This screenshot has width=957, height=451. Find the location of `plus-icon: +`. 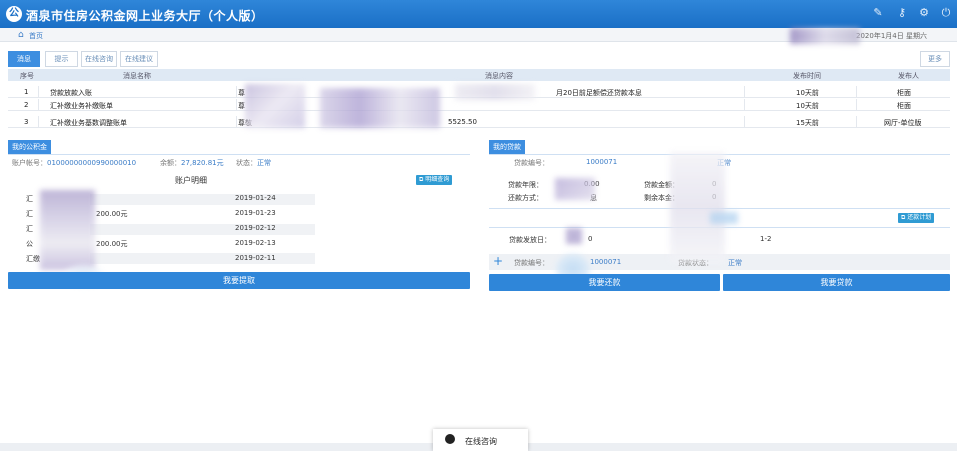

plus-icon: + is located at coordinates (498, 261).